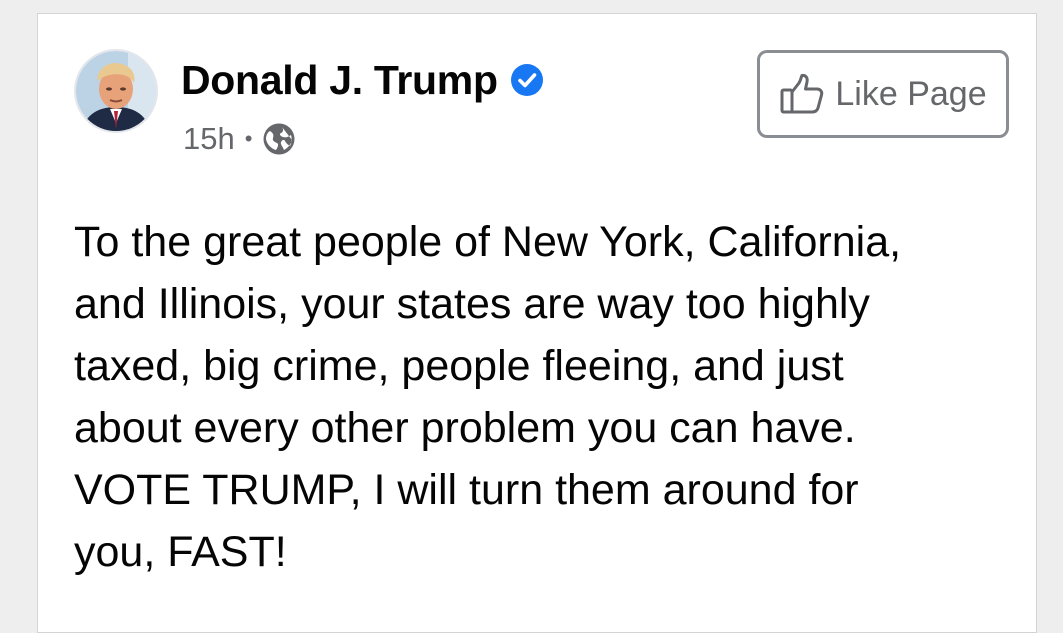 This screenshot has width=1063, height=633. I want to click on globe-icon, so click(279, 139).